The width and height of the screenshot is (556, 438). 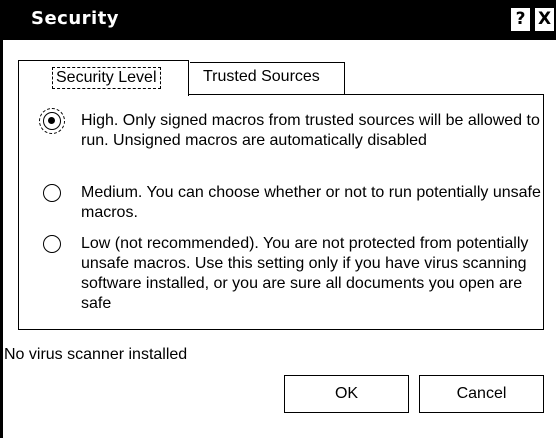 I want to click on tab-security-level: Security Level, so click(x=103, y=78).